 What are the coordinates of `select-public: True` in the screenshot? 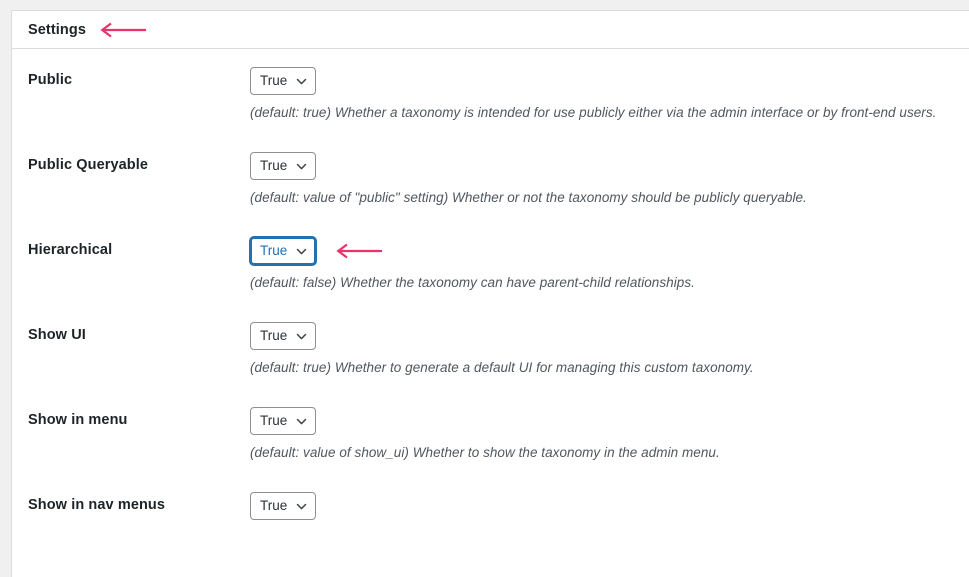 It's located at (283, 81).